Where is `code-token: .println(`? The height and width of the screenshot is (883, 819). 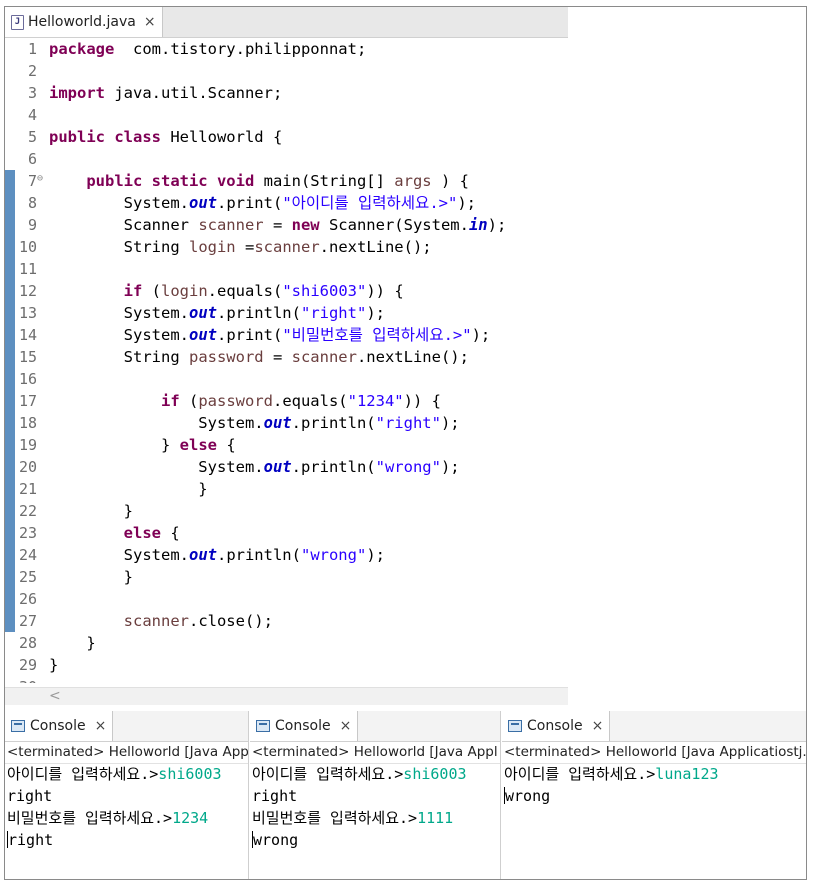
code-token: .println( is located at coordinates (333, 467).